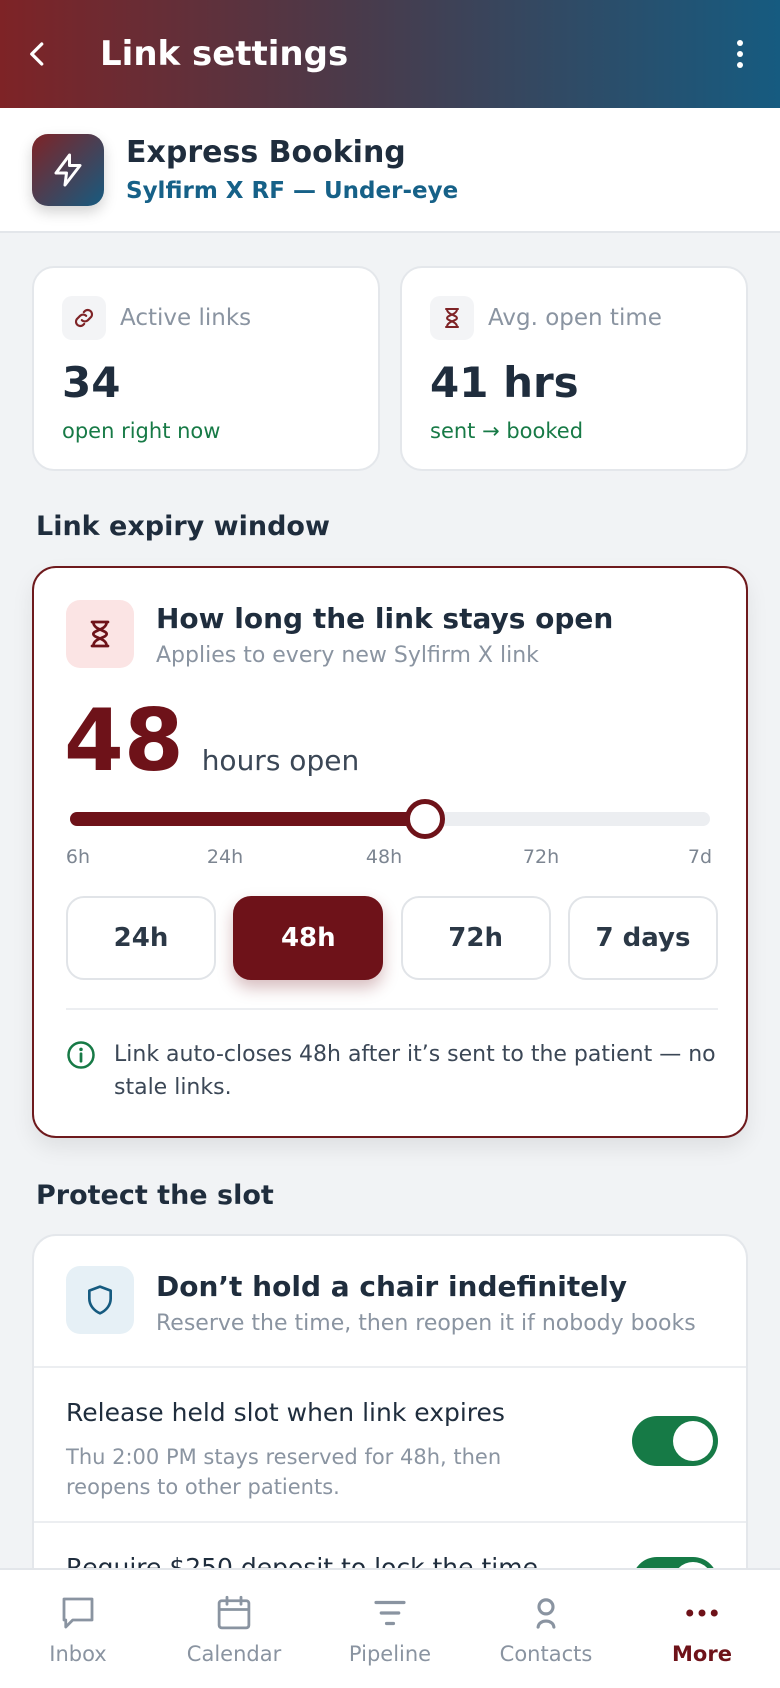  What do you see at coordinates (266, 152) in the screenshot?
I see `booking-name: Express Booking` at bounding box center [266, 152].